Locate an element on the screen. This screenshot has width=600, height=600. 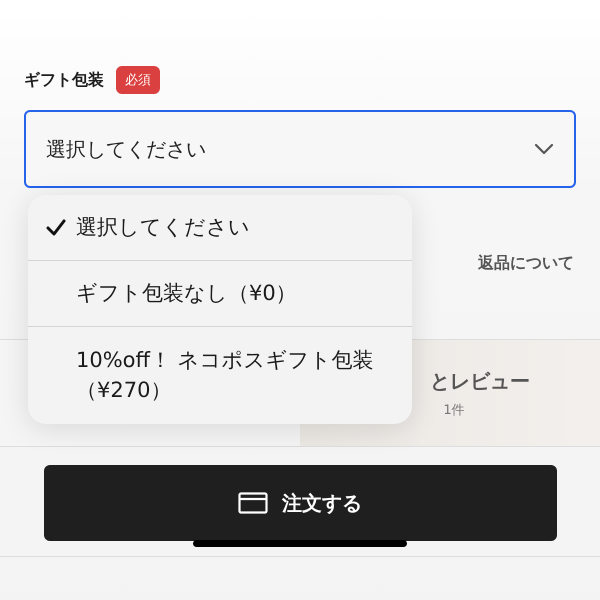
select-value: 選択してください is located at coordinates (126, 149).